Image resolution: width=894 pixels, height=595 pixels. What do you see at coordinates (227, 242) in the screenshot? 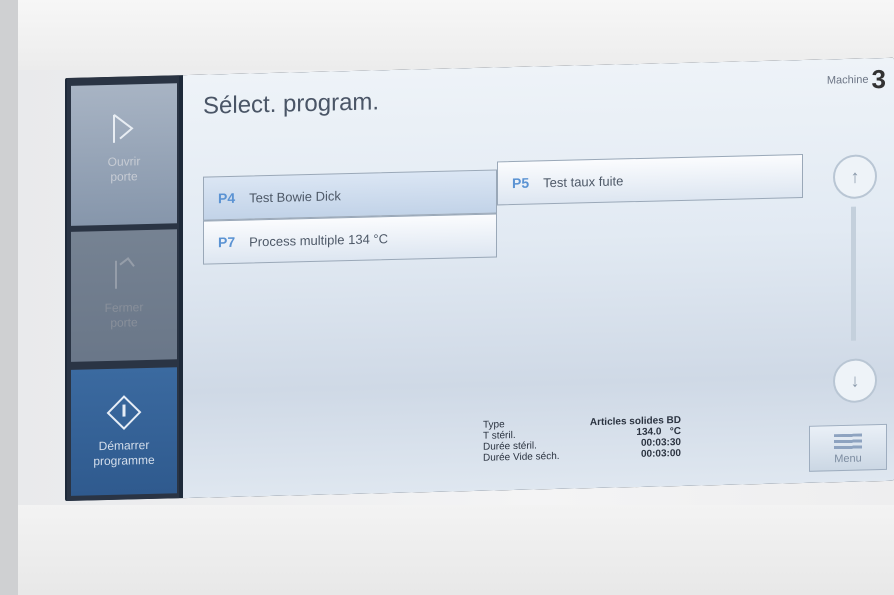
I see `program-code: P7` at bounding box center [227, 242].